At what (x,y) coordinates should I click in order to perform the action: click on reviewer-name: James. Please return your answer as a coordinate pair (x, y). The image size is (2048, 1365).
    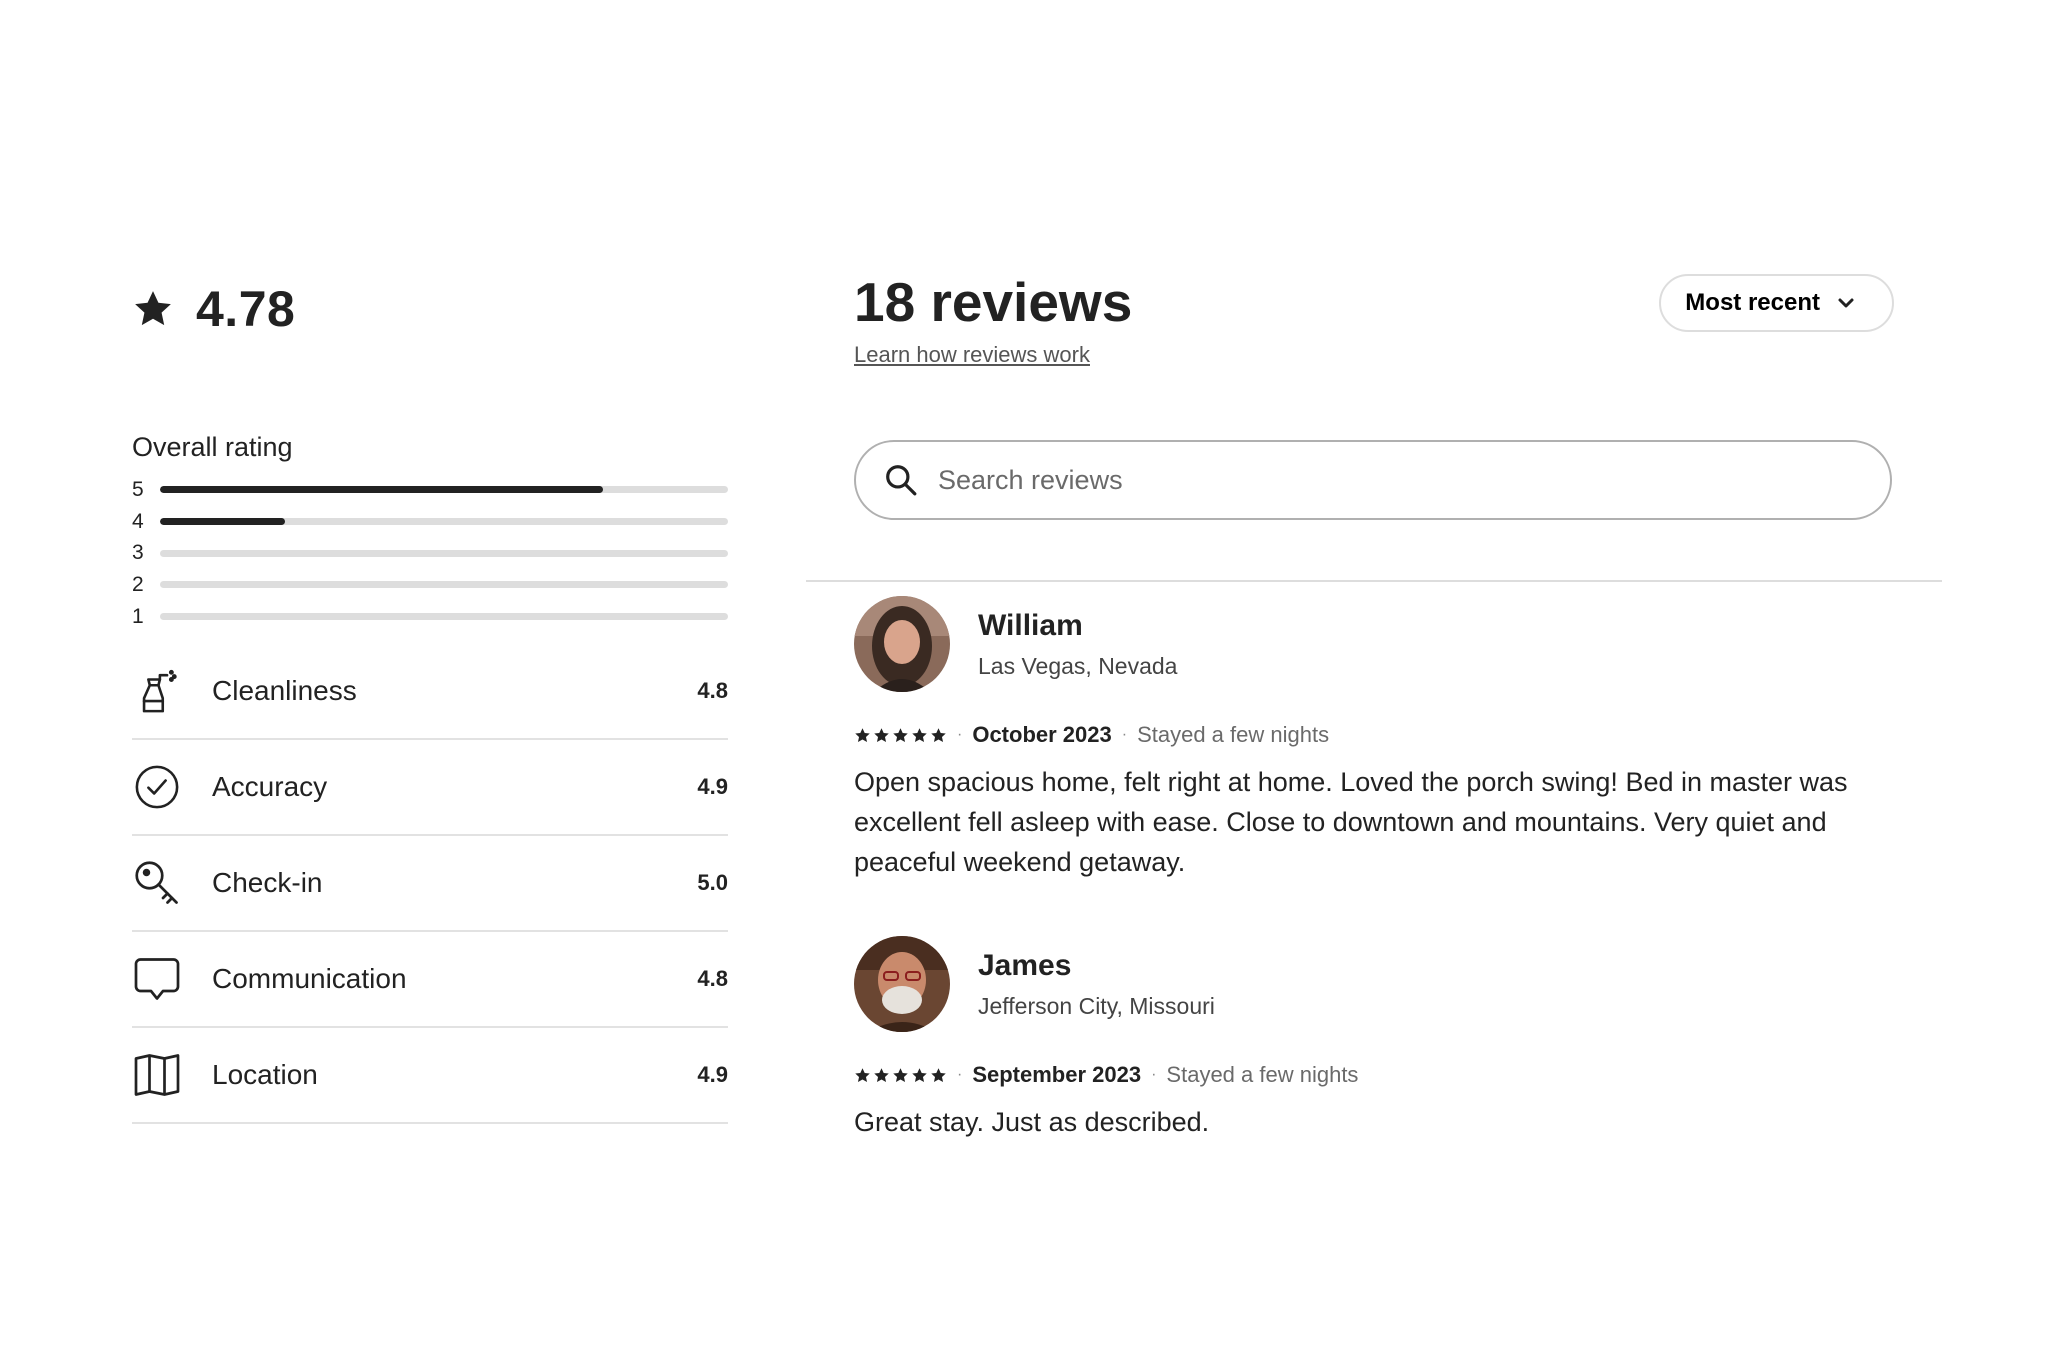
    Looking at the image, I should click on (1025, 965).